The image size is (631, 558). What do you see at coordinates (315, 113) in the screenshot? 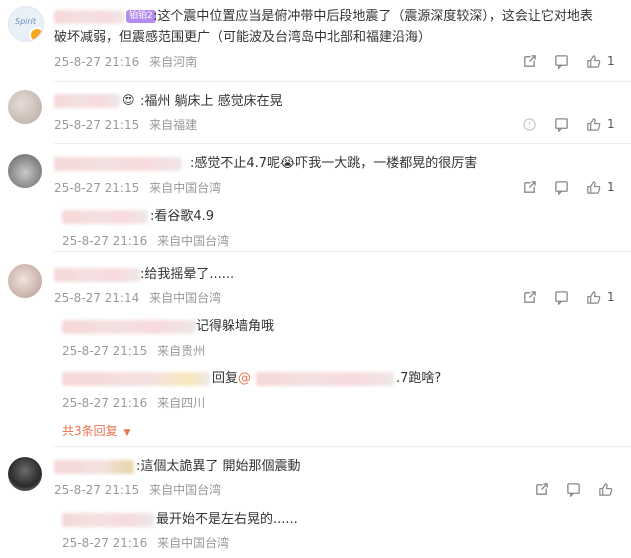
I see `comment-item: 😍 :福州 躺床上 感觉床在晃 25-8-27 21:15 来自福建 1` at bounding box center [315, 113].